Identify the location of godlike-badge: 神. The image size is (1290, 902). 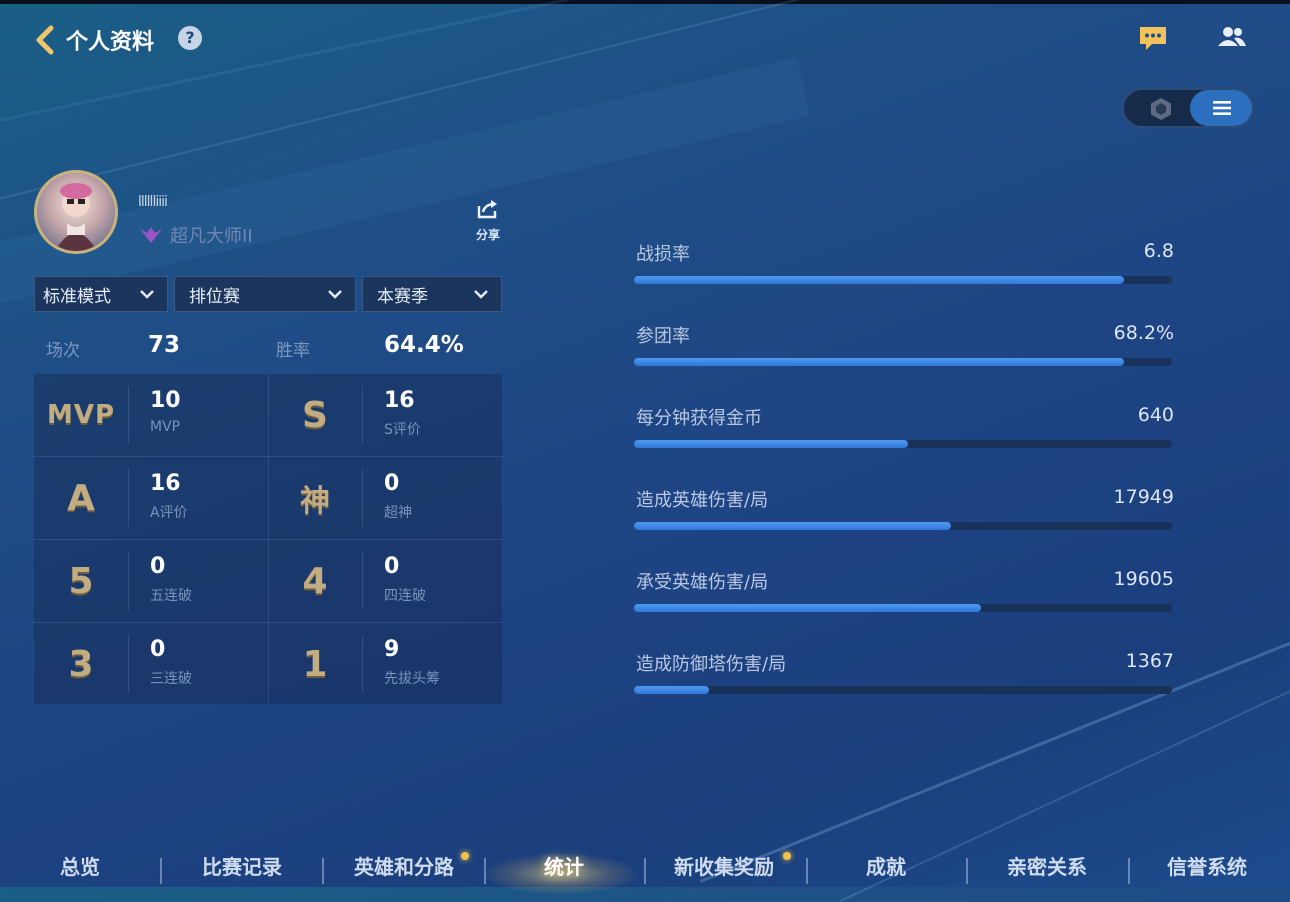
(315, 501).